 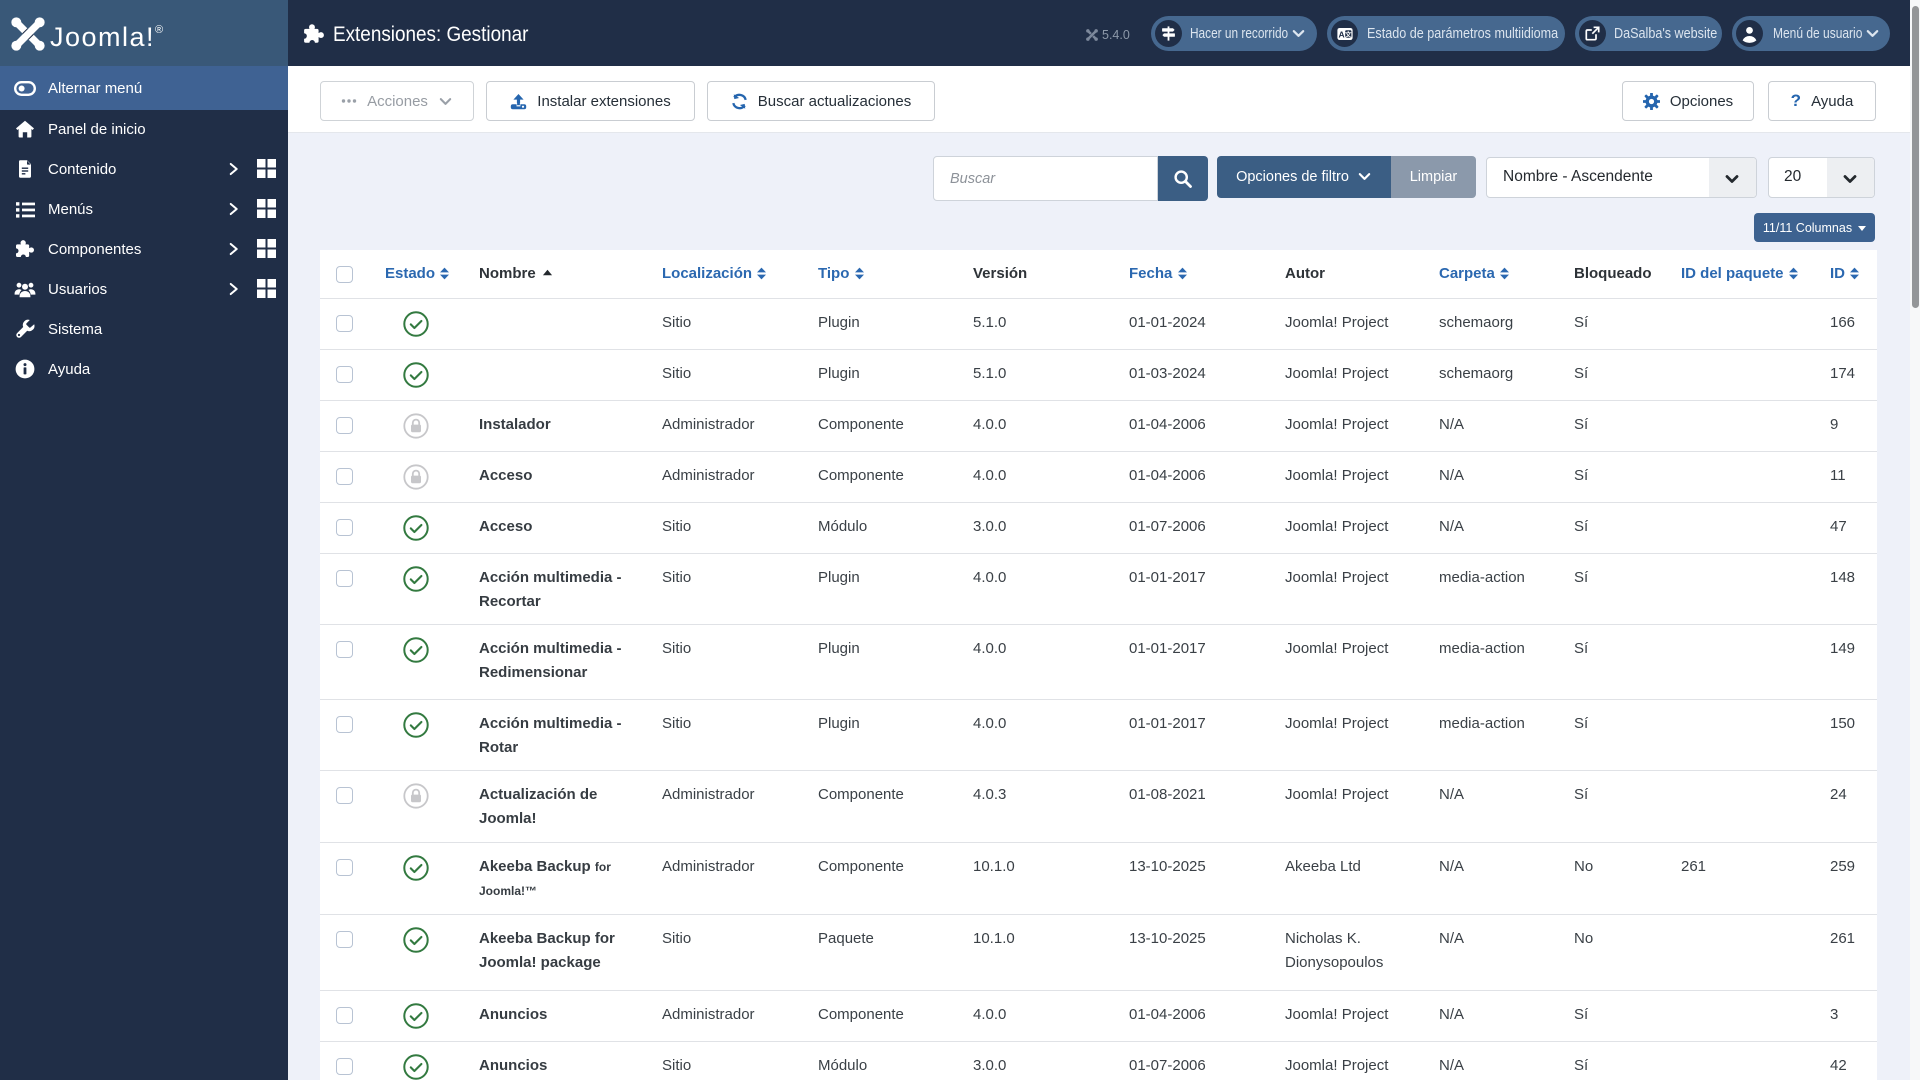 What do you see at coordinates (1341, 34) in the screenshot?
I see `svg-text: A` at bounding box center [1341, 34].